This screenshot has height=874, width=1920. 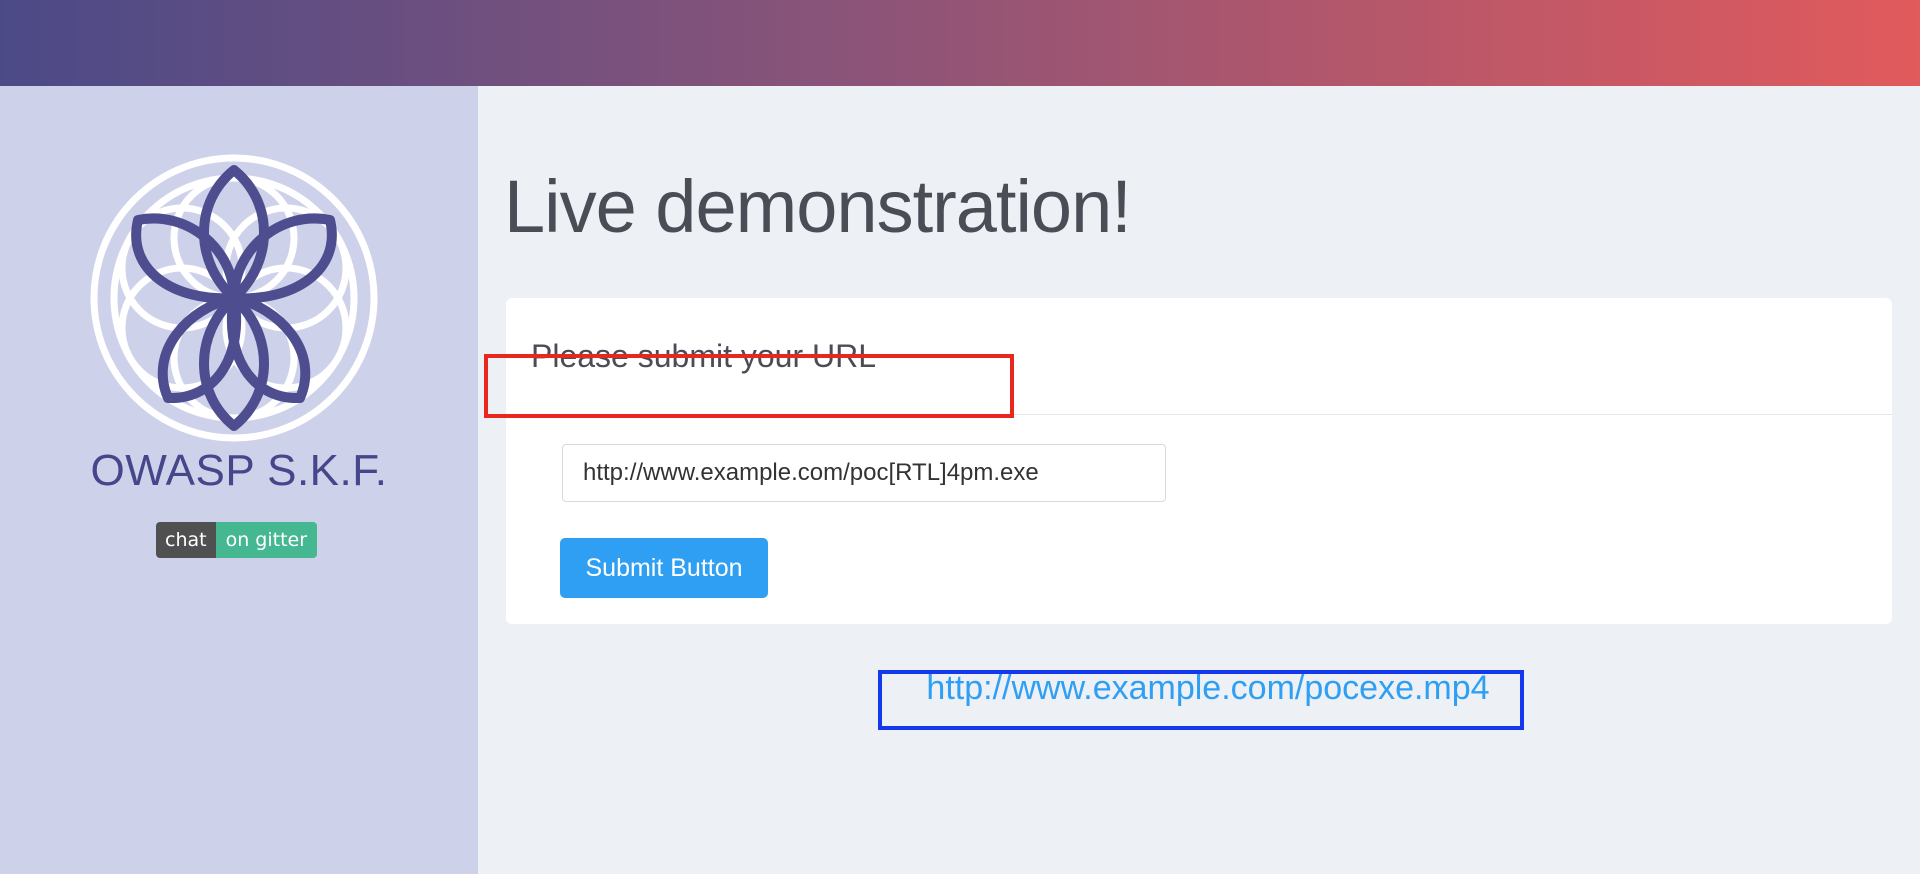 I want to click on gitter-chat-badge: chat on gitter, so click(x=237, y=540).